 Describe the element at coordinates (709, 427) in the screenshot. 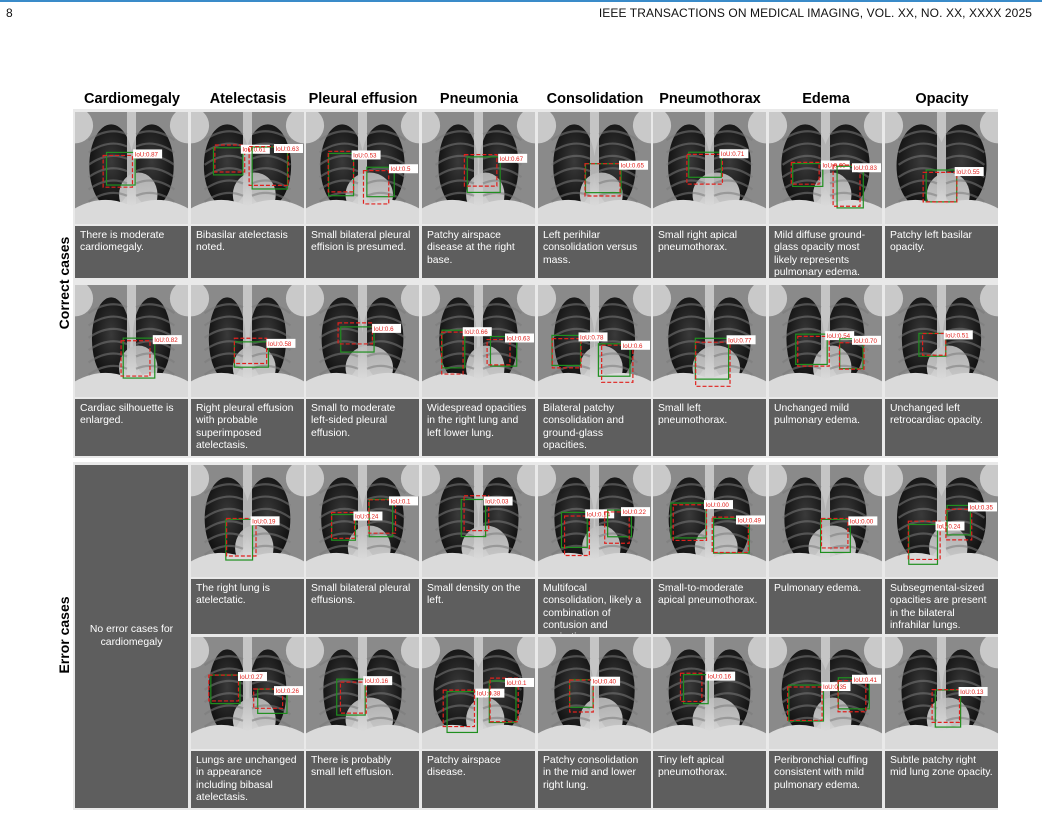

I see `caption: Small left pneumothorax.` at that location.